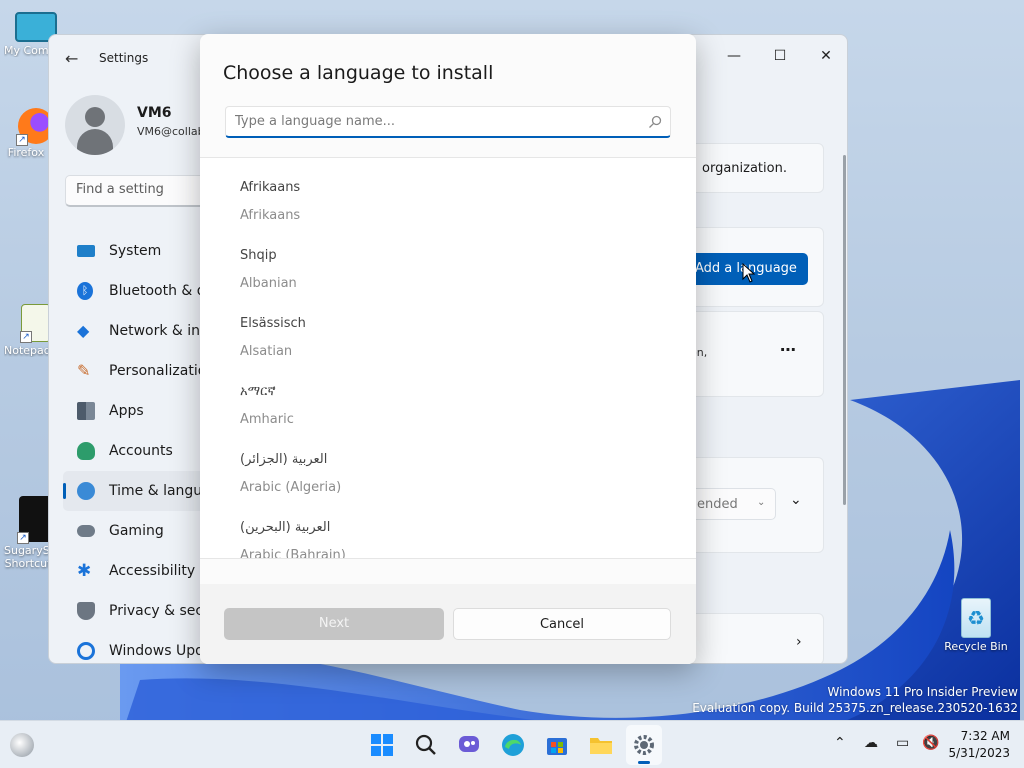 The width and height of the screenshot is (1024, 768). Describe the element at coordinates (138, 451) in the screenshot. I see `nav-item-accounts: Accounts` at that location.